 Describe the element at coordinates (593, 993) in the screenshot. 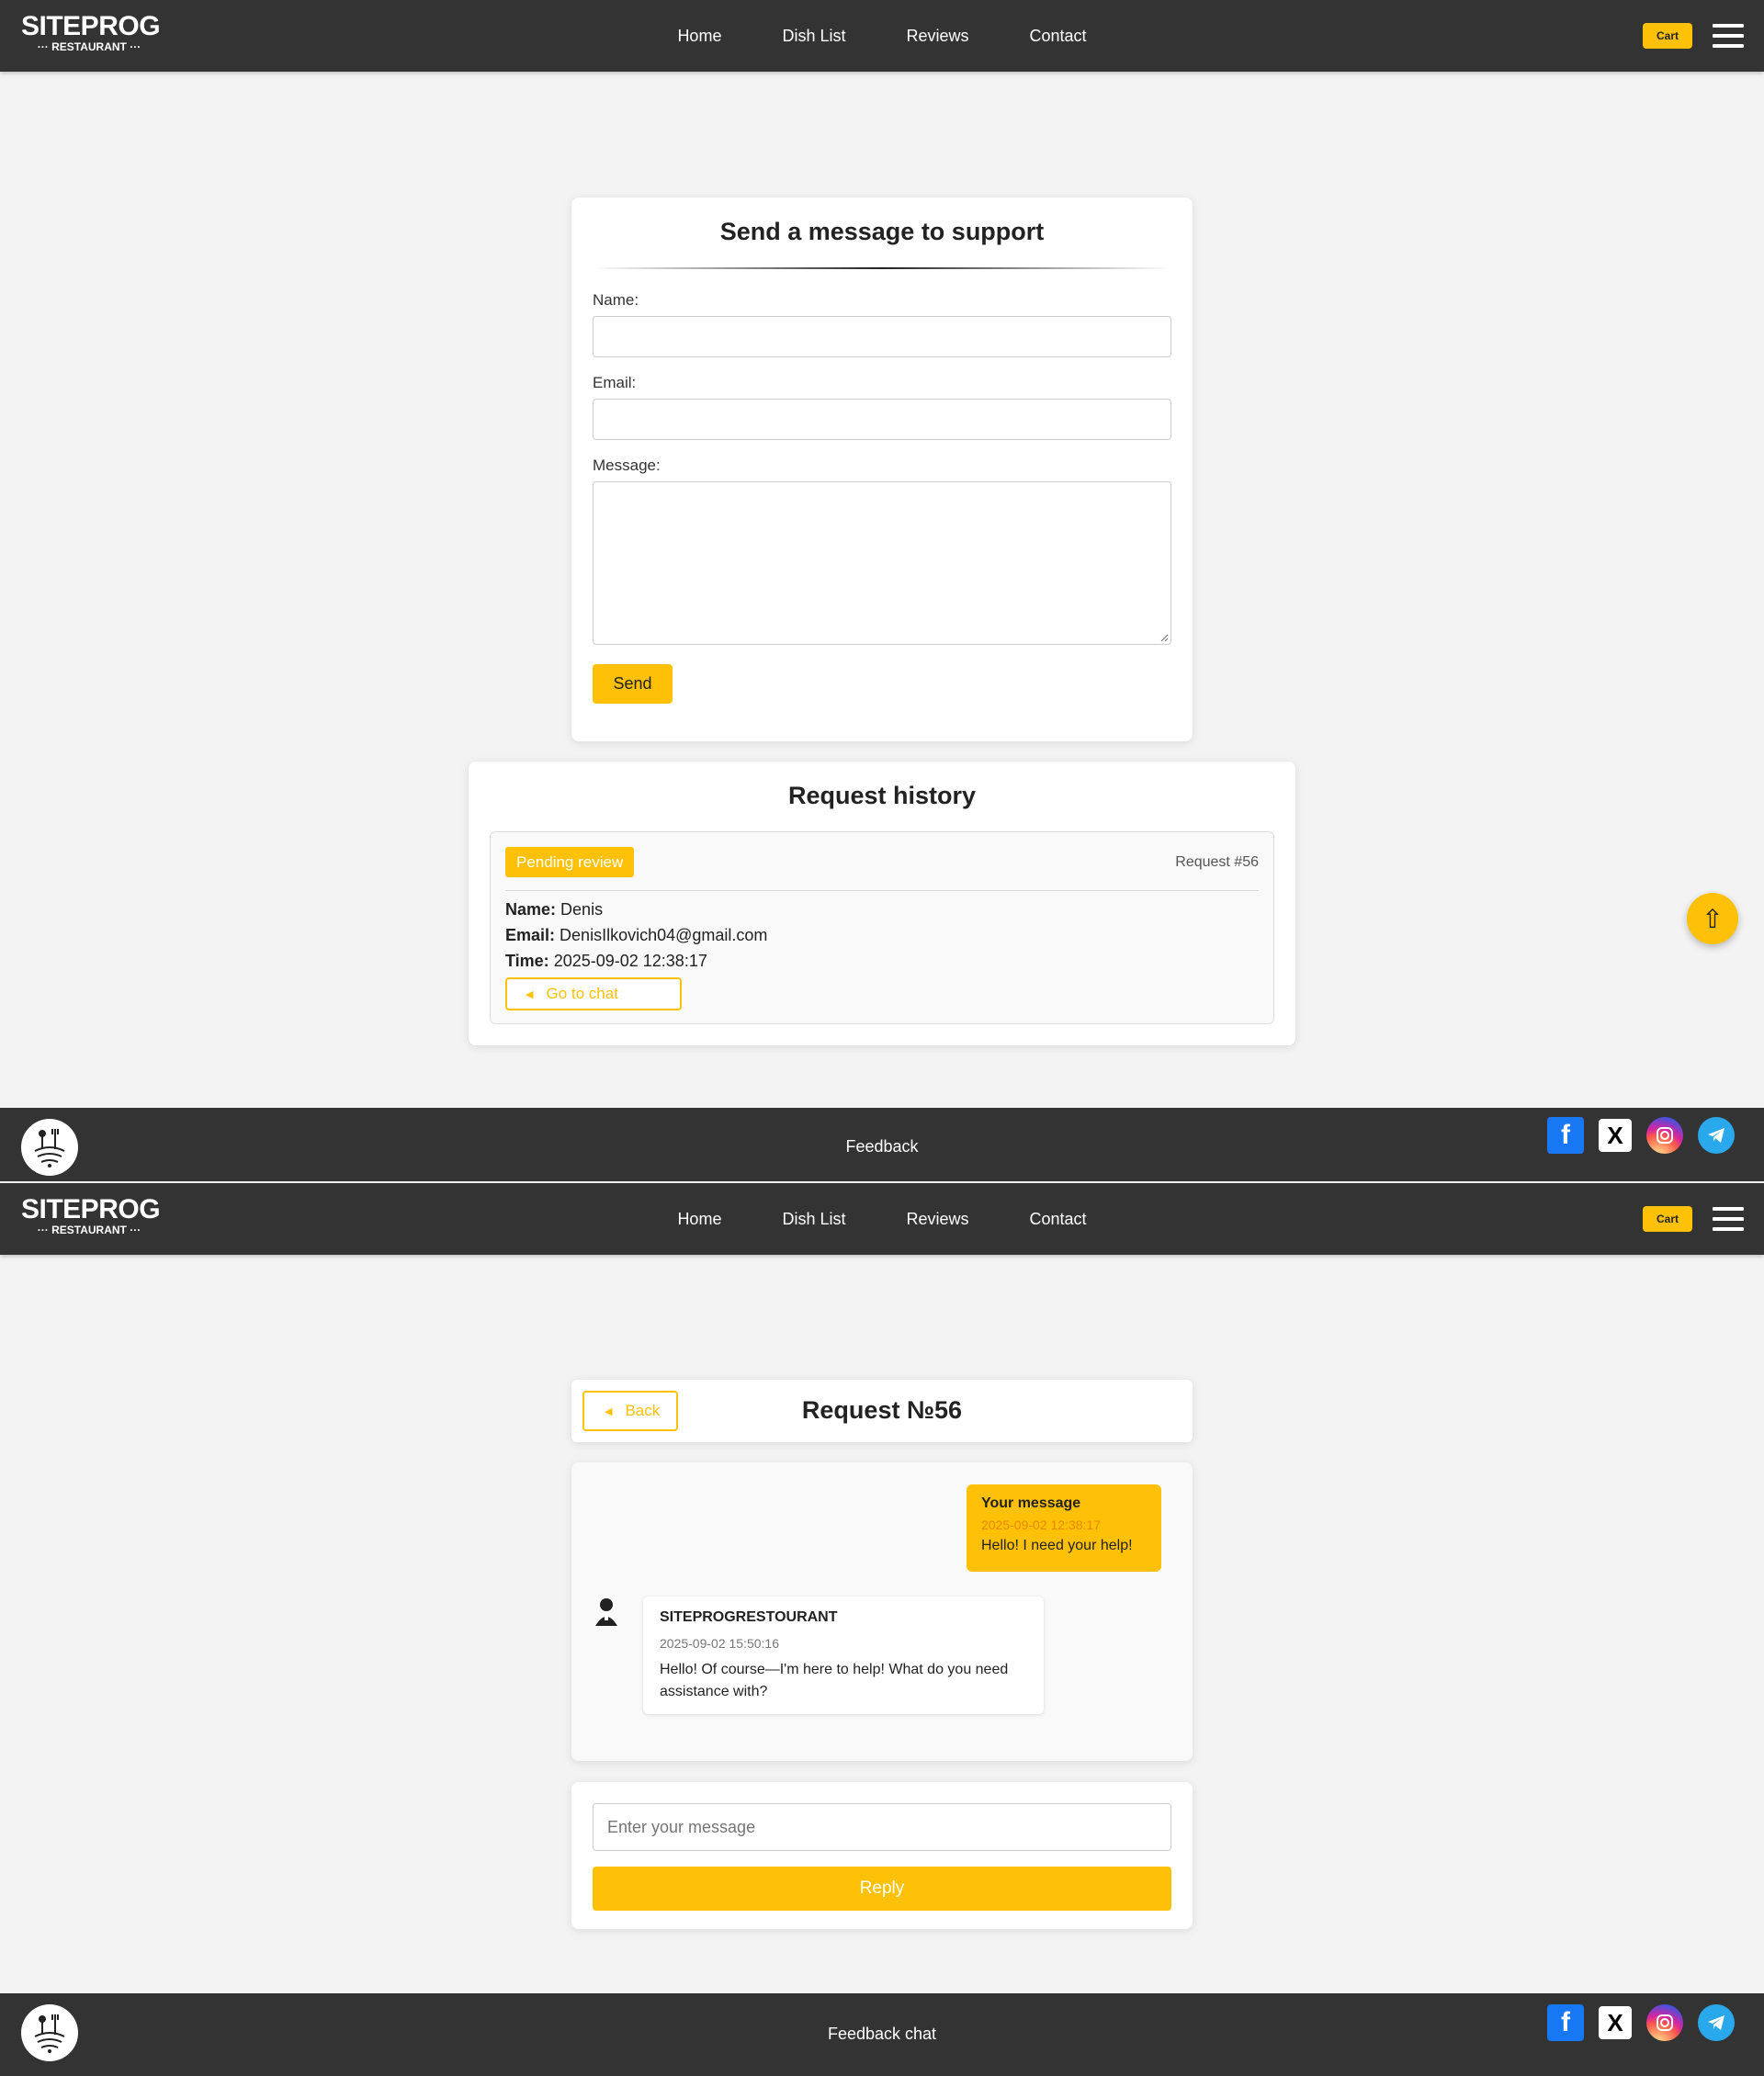

I see `go-to-chat-button: ◀ Go to chat` at that location.